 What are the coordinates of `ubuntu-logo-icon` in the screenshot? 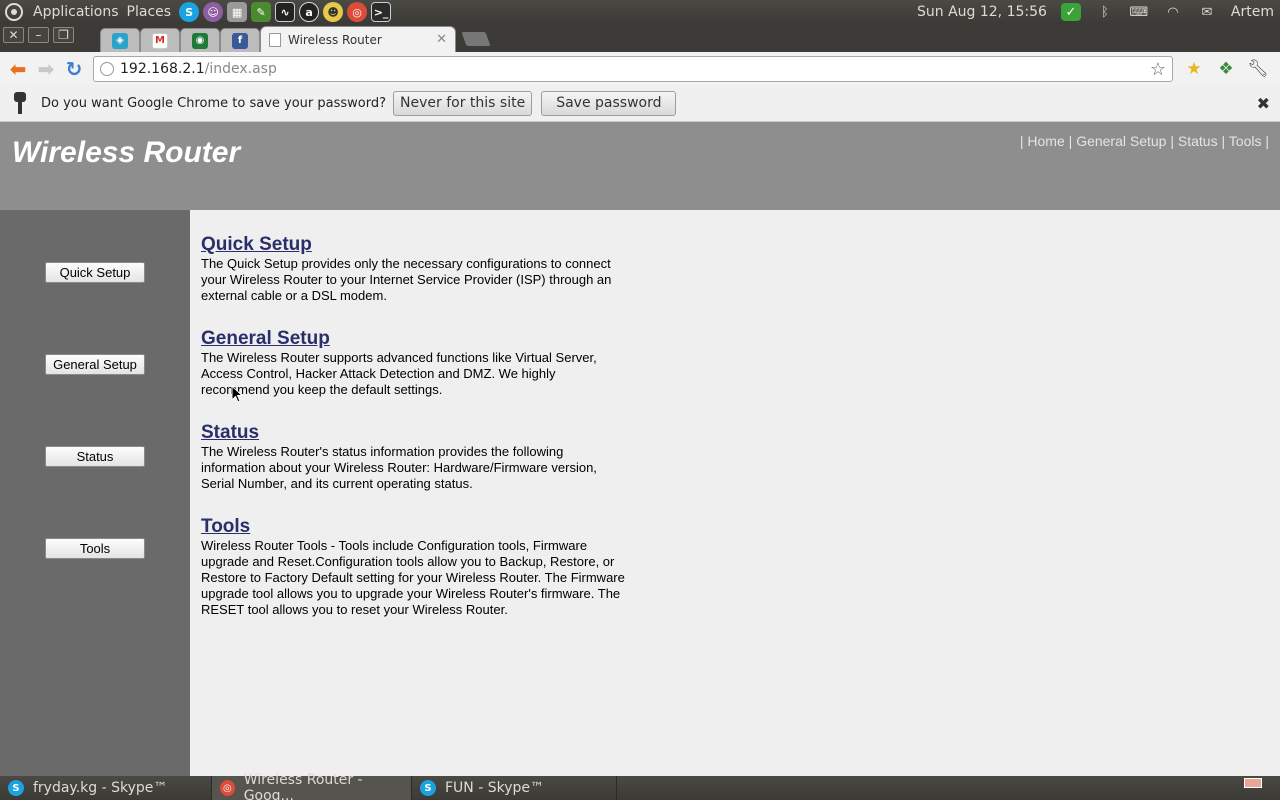 It's located at (14, 12).